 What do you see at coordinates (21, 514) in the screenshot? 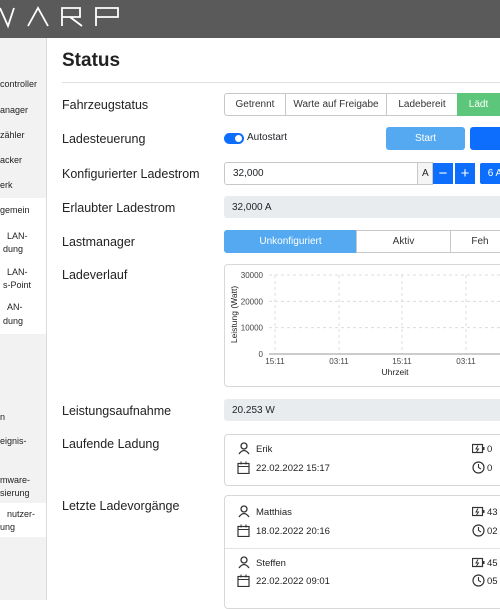
I see `sidebar-item-label: nutzer-` at bounding box center [21, 514].